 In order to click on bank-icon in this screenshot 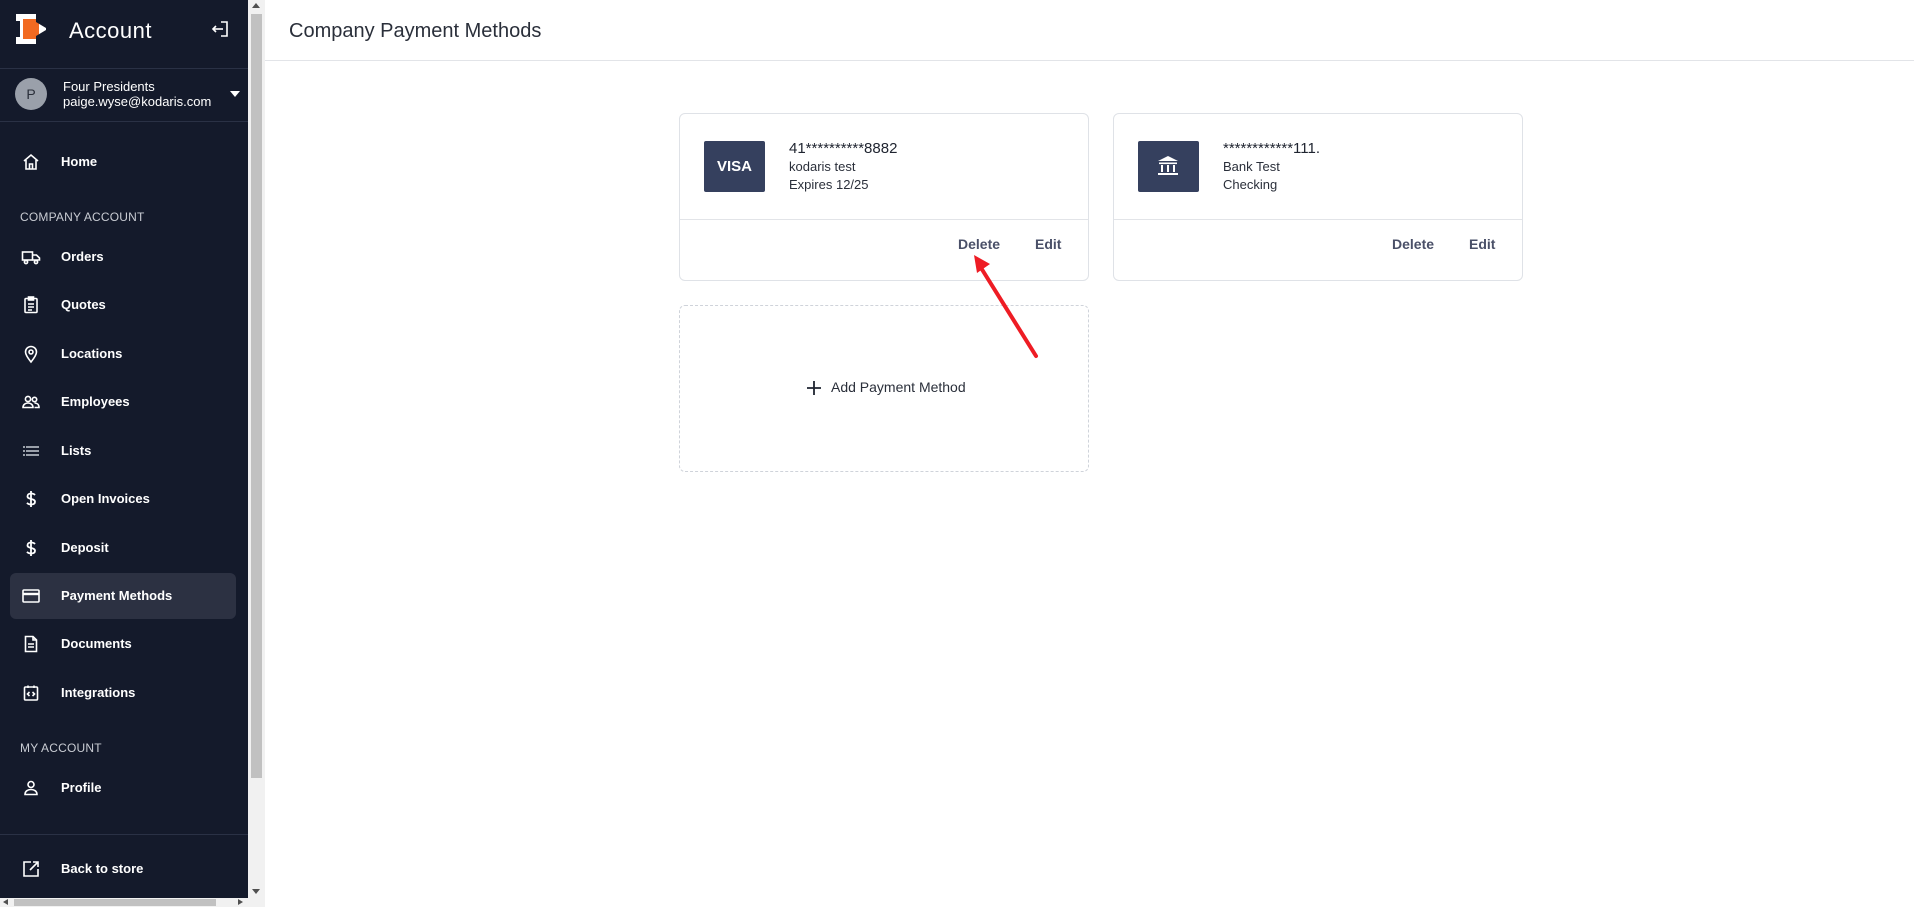, I will do `click(1168, 165)`.